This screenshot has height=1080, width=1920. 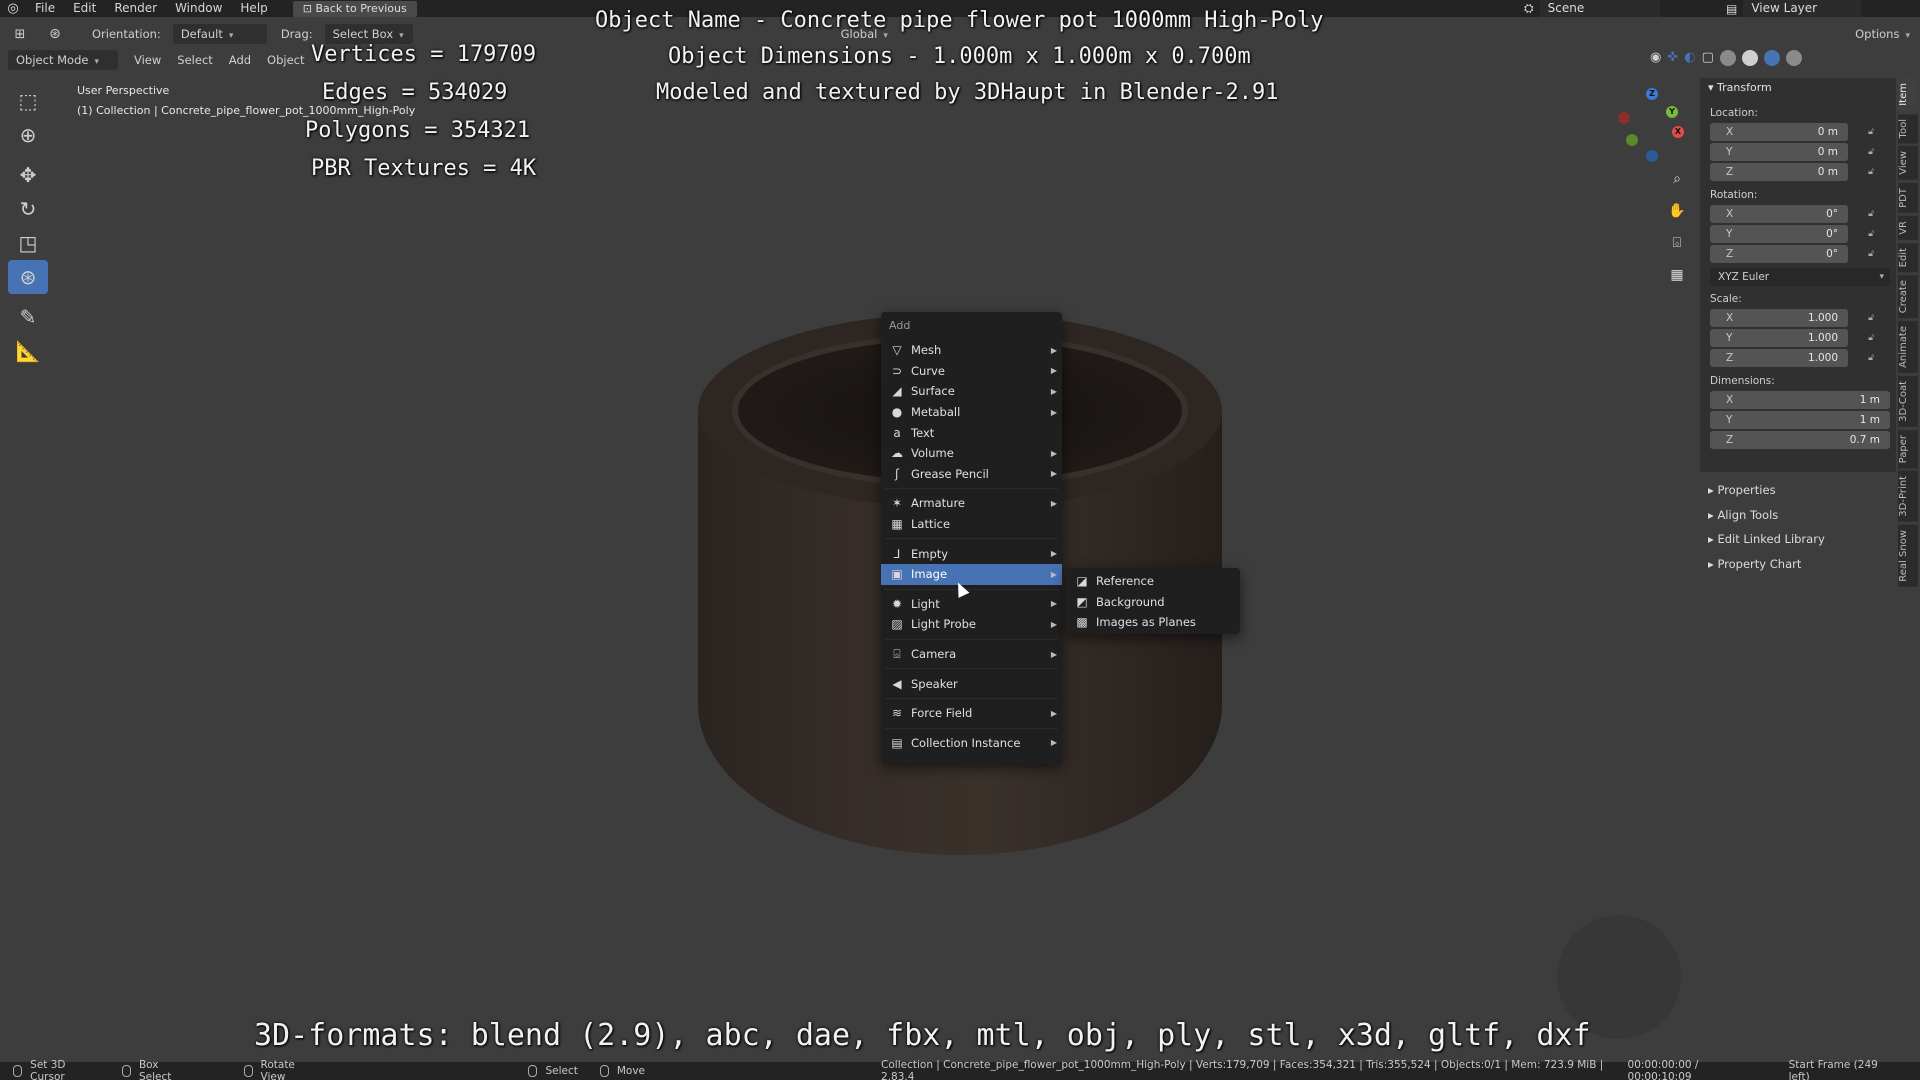 What do you see at coordinates (194, 60) in the screenshot?
I see `viewport-menu-select: Select` at bounding box center [194, 60].